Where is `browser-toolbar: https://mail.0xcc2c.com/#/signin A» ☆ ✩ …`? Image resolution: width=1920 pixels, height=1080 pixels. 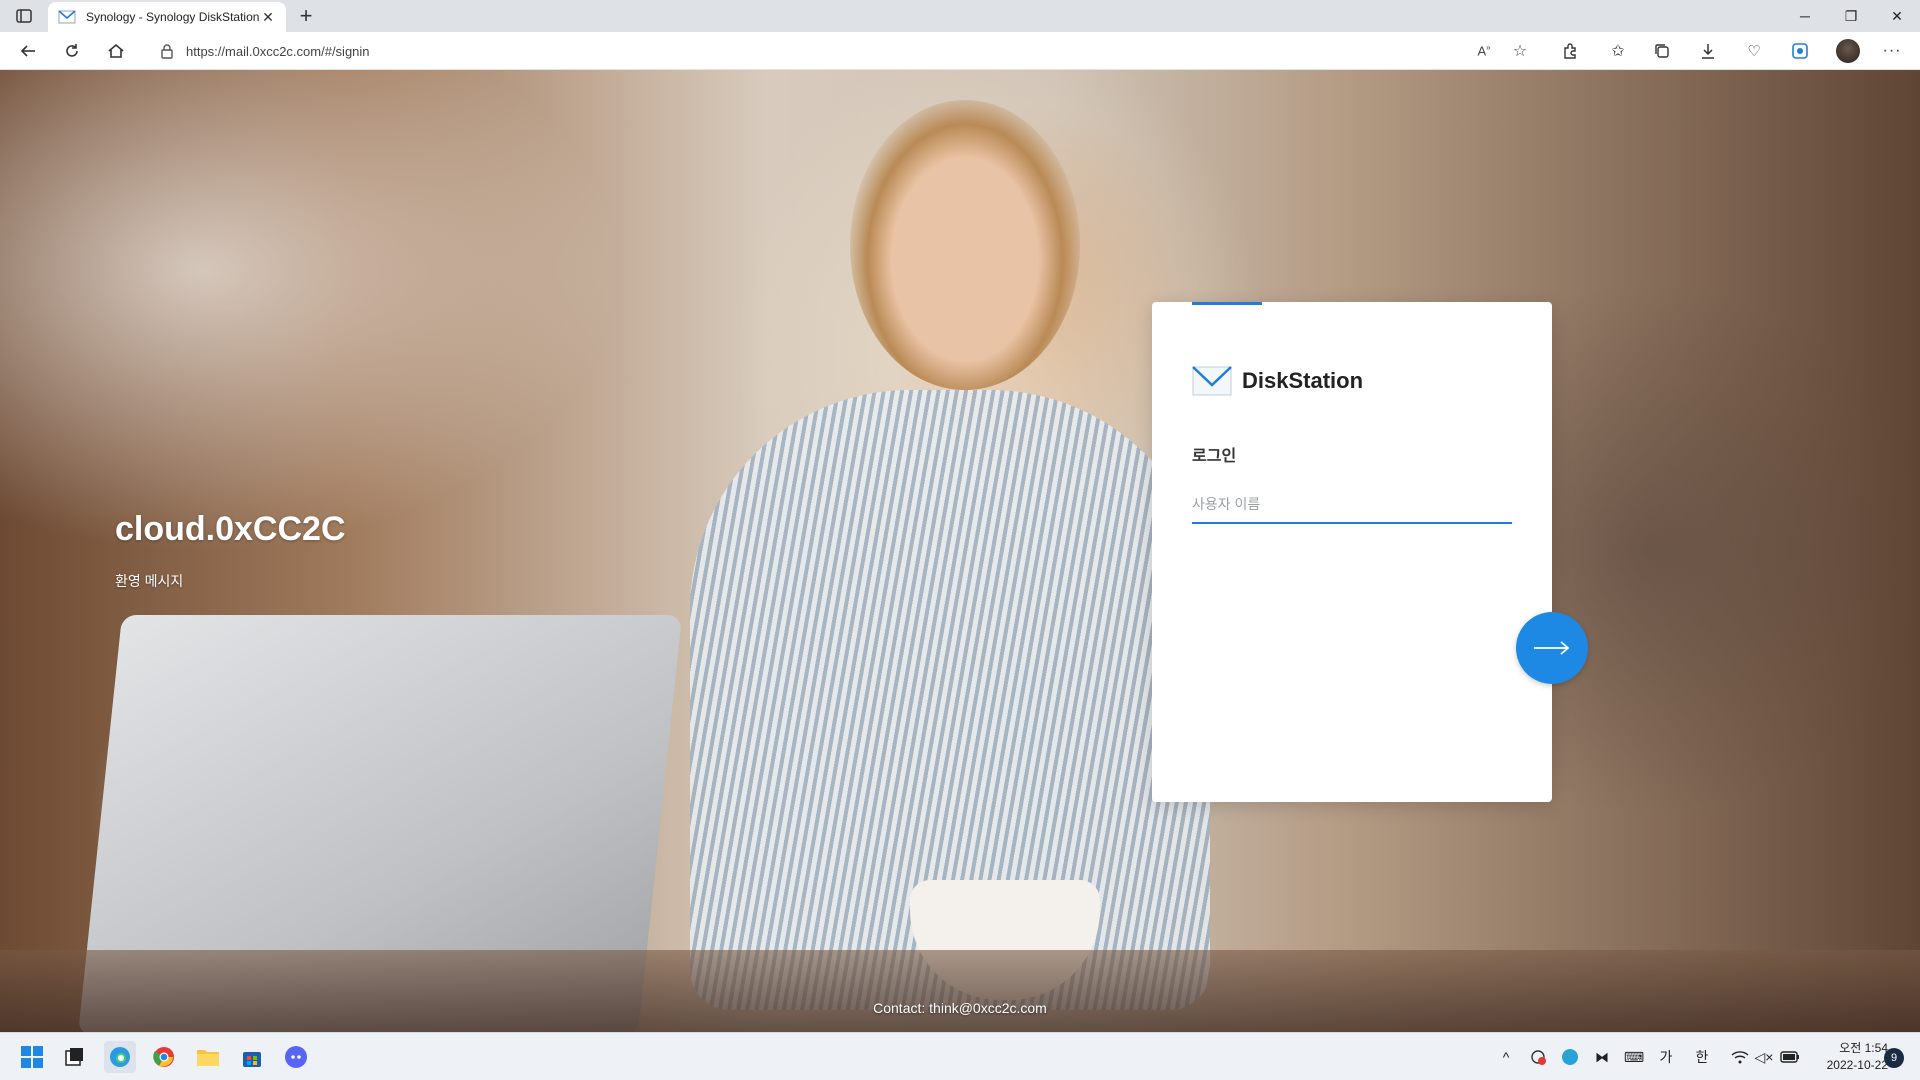 browser-toolbar: https://mail.0xcc2c.com/#/signin A» ☆ ✩ … is located at coordinates (960, 51).